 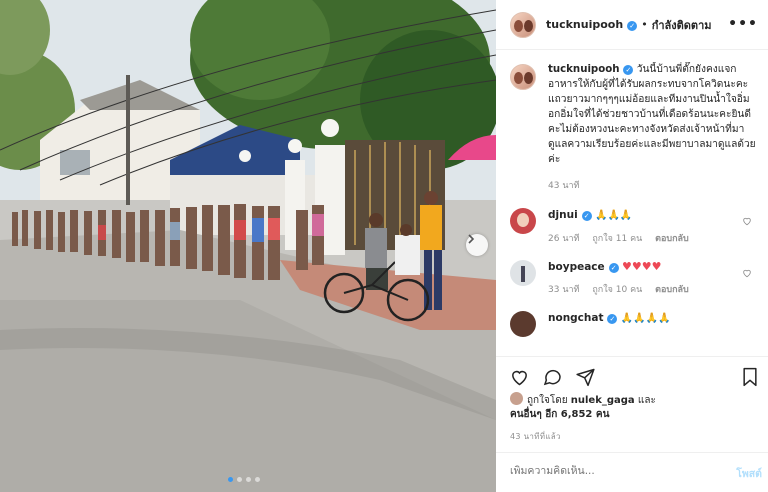 What do you see at coordinates (519, 377) in the screenshot?
I see `like-heart-icon` at bounding box center [519, 377].